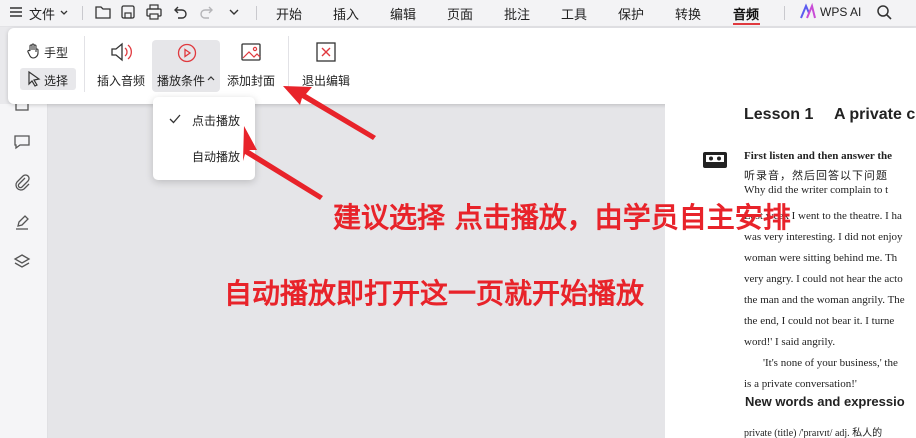  What do you see at coordinates (562, 217) in the screenshot?
I see `annotation-line-1: 建议选择 点击播放，由学员自主安排` at bounding box center [562, 217].